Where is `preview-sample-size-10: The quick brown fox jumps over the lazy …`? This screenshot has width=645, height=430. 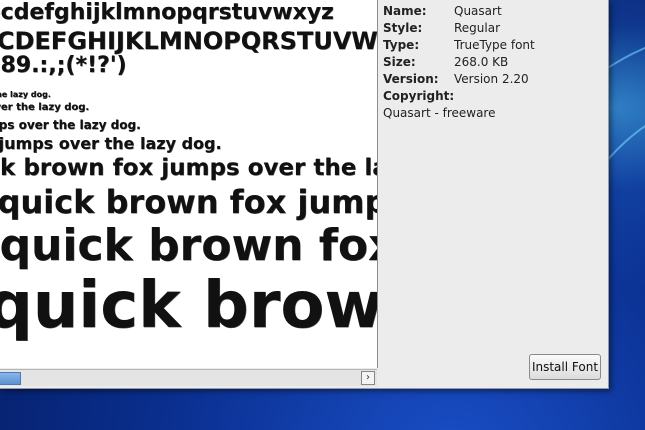 preview-sample-size-10: The quick brown fox jumps over the lazy … is located at coordinates (45, 107).